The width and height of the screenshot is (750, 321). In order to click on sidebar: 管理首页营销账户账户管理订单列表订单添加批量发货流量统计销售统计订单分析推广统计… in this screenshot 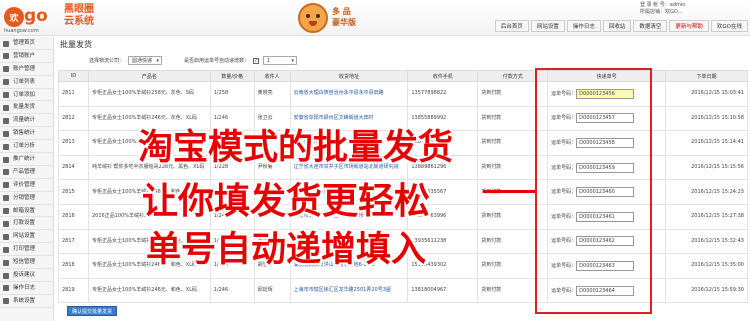, I will do `click(27, 179)`.